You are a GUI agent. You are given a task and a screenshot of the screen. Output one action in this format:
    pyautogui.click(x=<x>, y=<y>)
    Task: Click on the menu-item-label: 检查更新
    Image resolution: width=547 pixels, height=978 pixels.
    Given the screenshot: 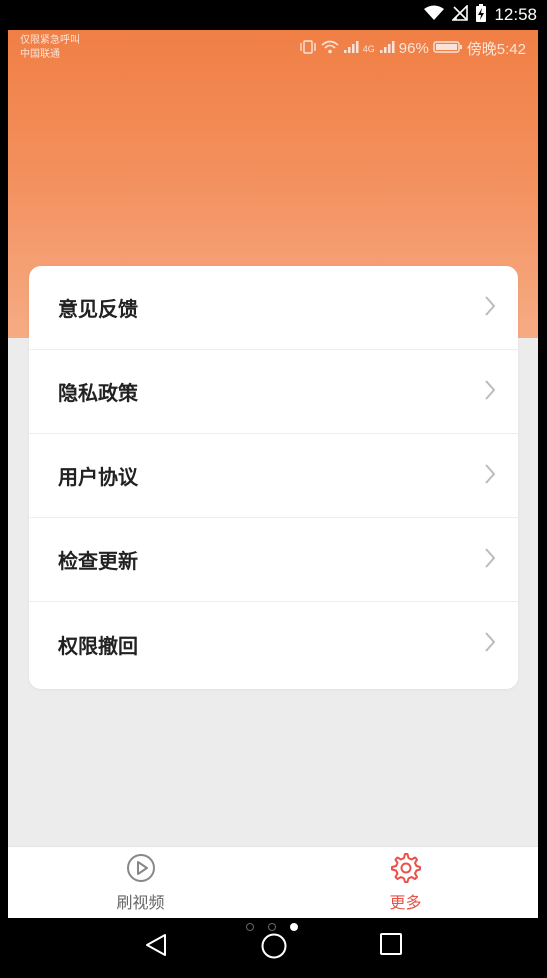 What is the action you would take?
    pyautogui.click(x=98, y=561)
    